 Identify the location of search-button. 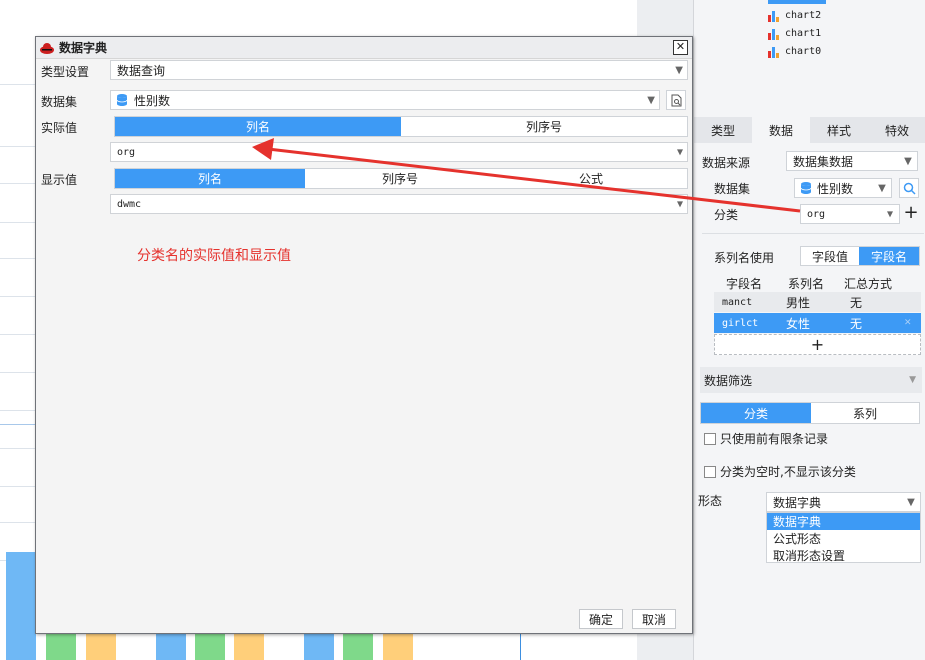
(909, 188).